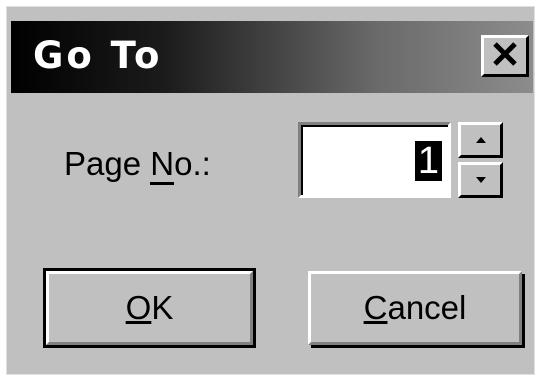 This screenshot has width=541, height=381. I want to click on spin-up-button, so click(480, 140).